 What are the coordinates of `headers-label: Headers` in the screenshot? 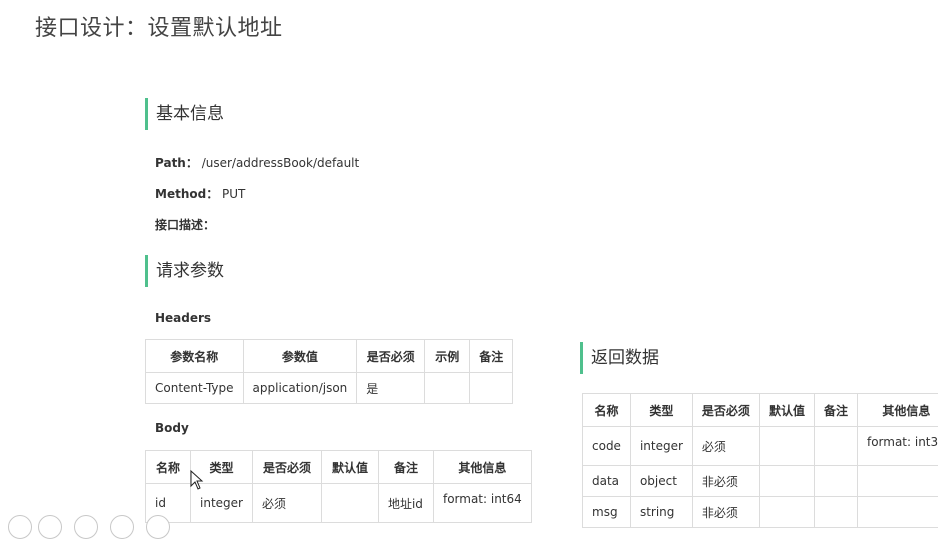 It's located at (183, 318).